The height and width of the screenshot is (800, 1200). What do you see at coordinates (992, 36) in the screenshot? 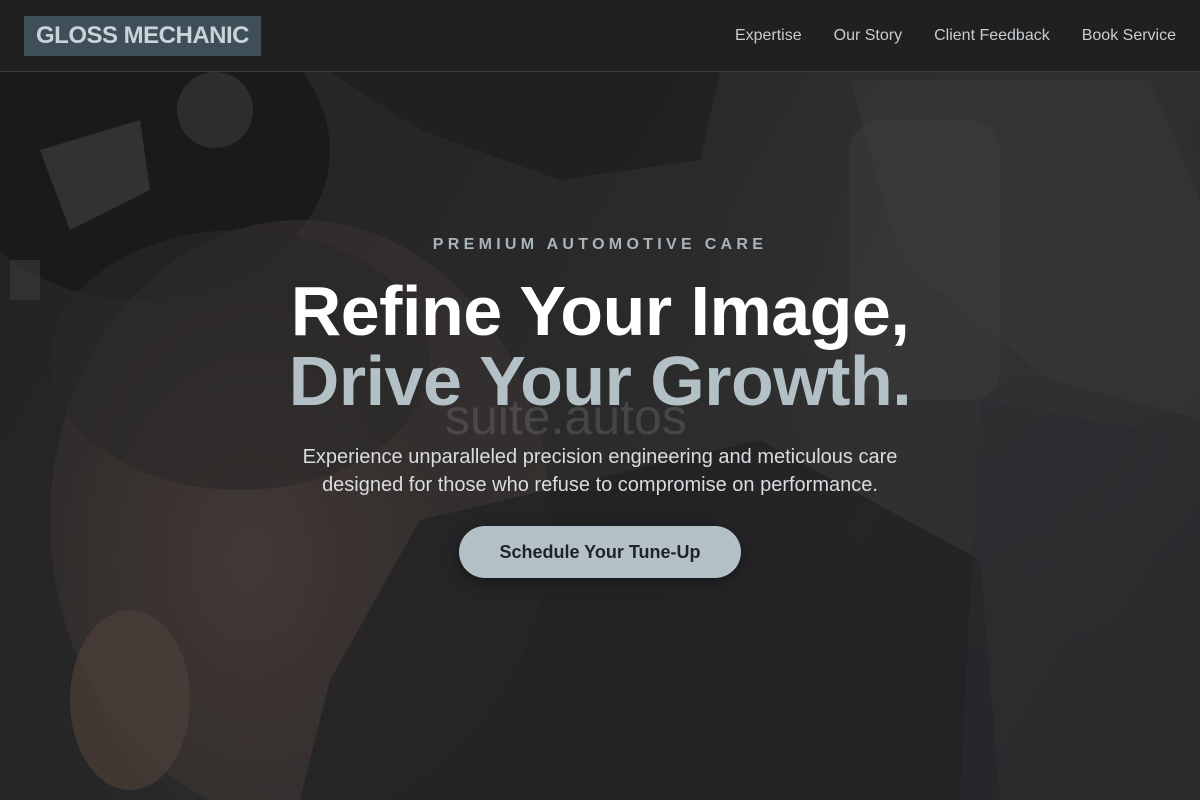
I see `nav-link-client-feedback: Client Feedback` at bounding box center [992, 36].